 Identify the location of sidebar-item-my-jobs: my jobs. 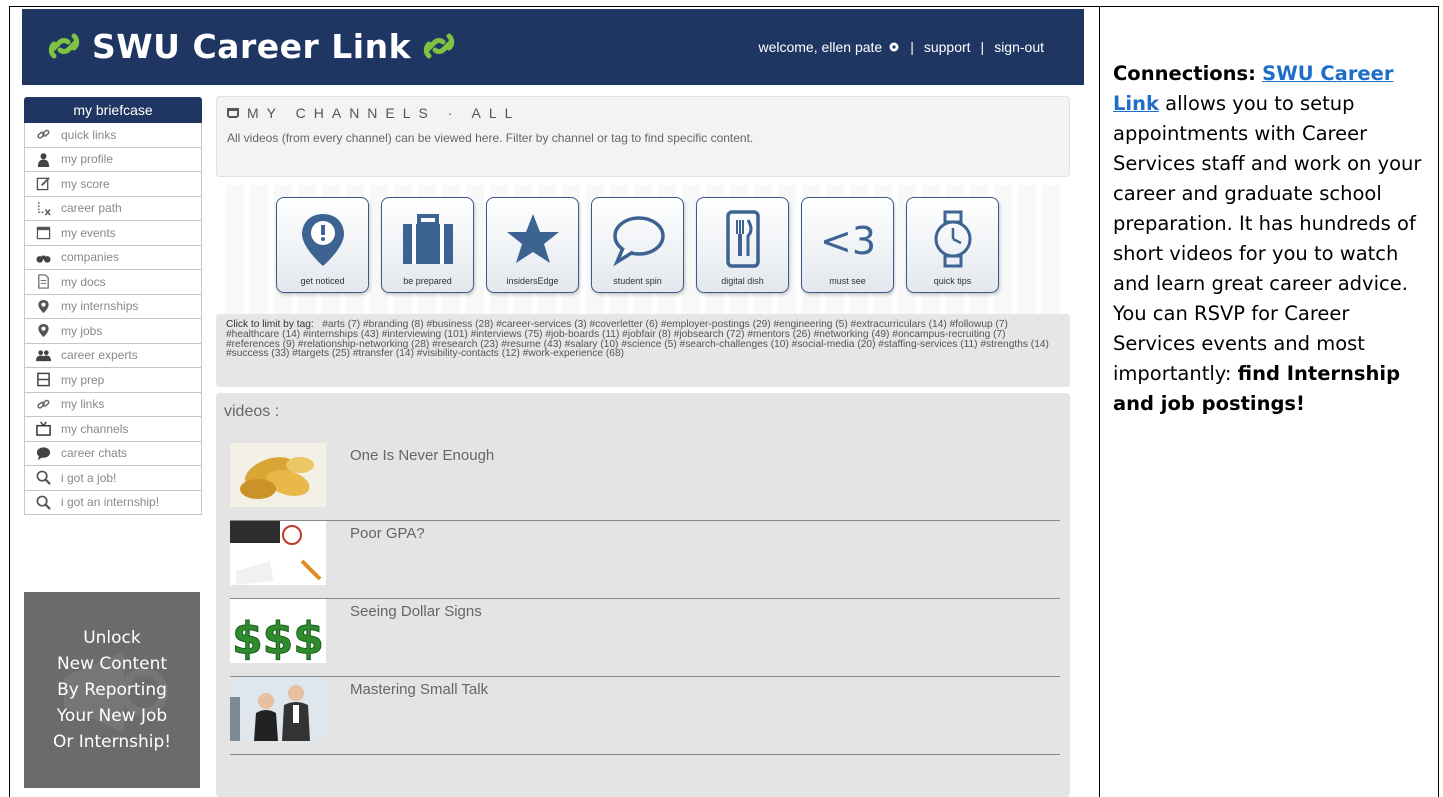
(113, 331).